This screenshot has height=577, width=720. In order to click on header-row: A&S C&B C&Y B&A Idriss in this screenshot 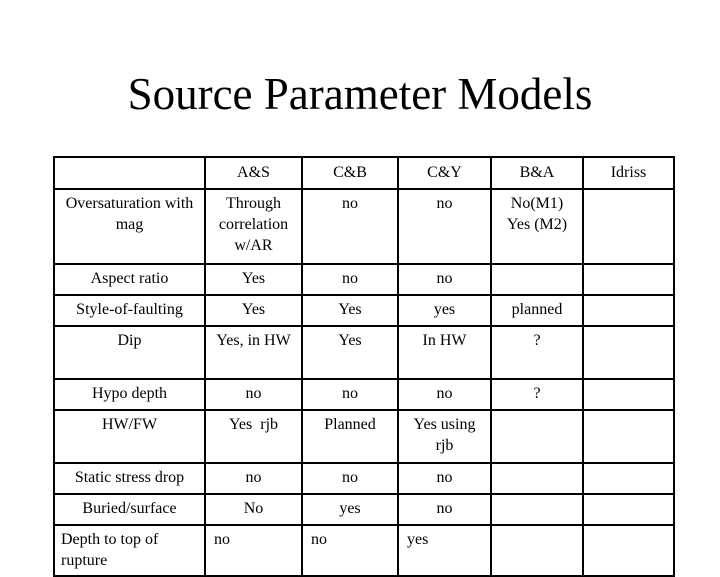, I will do `click(364, 173)`.